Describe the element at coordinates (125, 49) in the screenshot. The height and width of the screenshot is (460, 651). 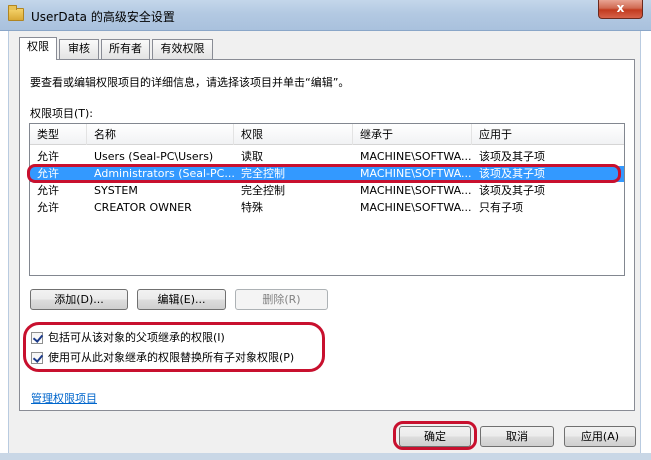
I see `tab-owner: 所有者` at that location.